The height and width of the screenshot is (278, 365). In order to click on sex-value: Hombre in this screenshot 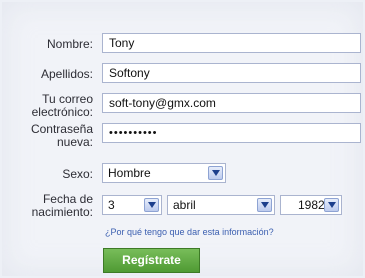, I will do `click(129, 173)`.